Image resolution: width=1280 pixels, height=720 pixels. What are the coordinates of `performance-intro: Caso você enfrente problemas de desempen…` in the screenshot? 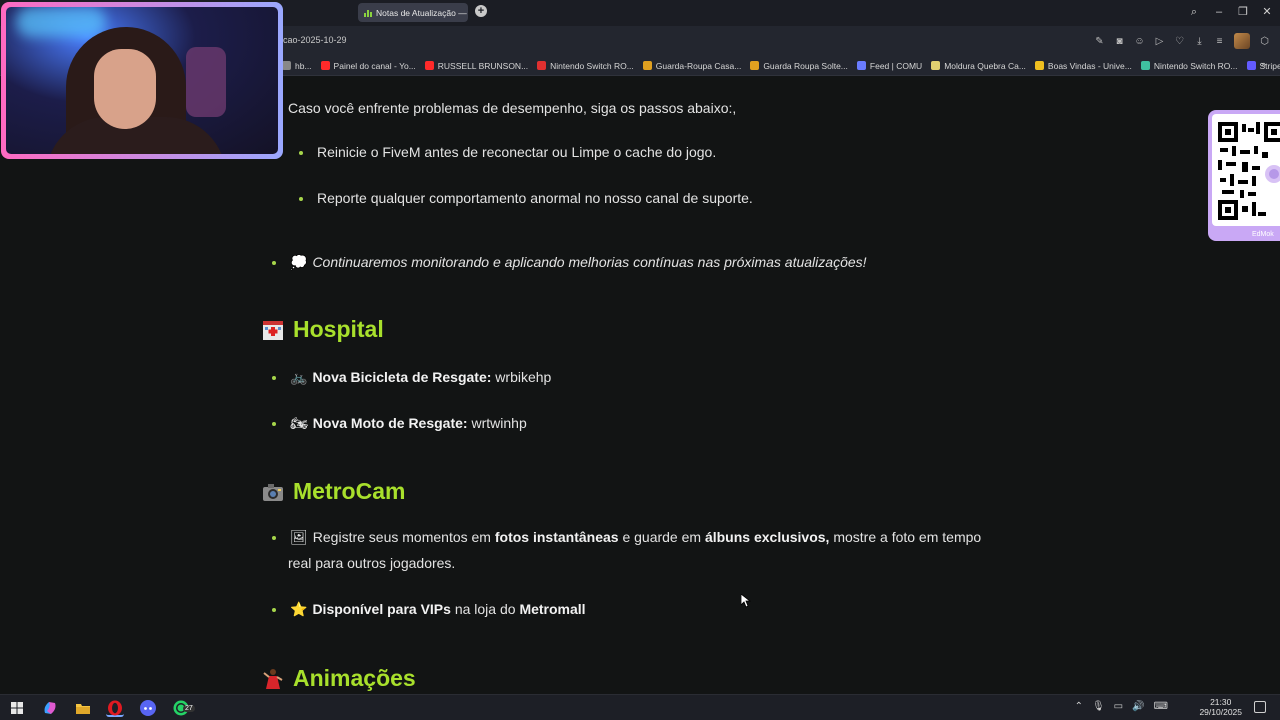 It's located at (512, 108).